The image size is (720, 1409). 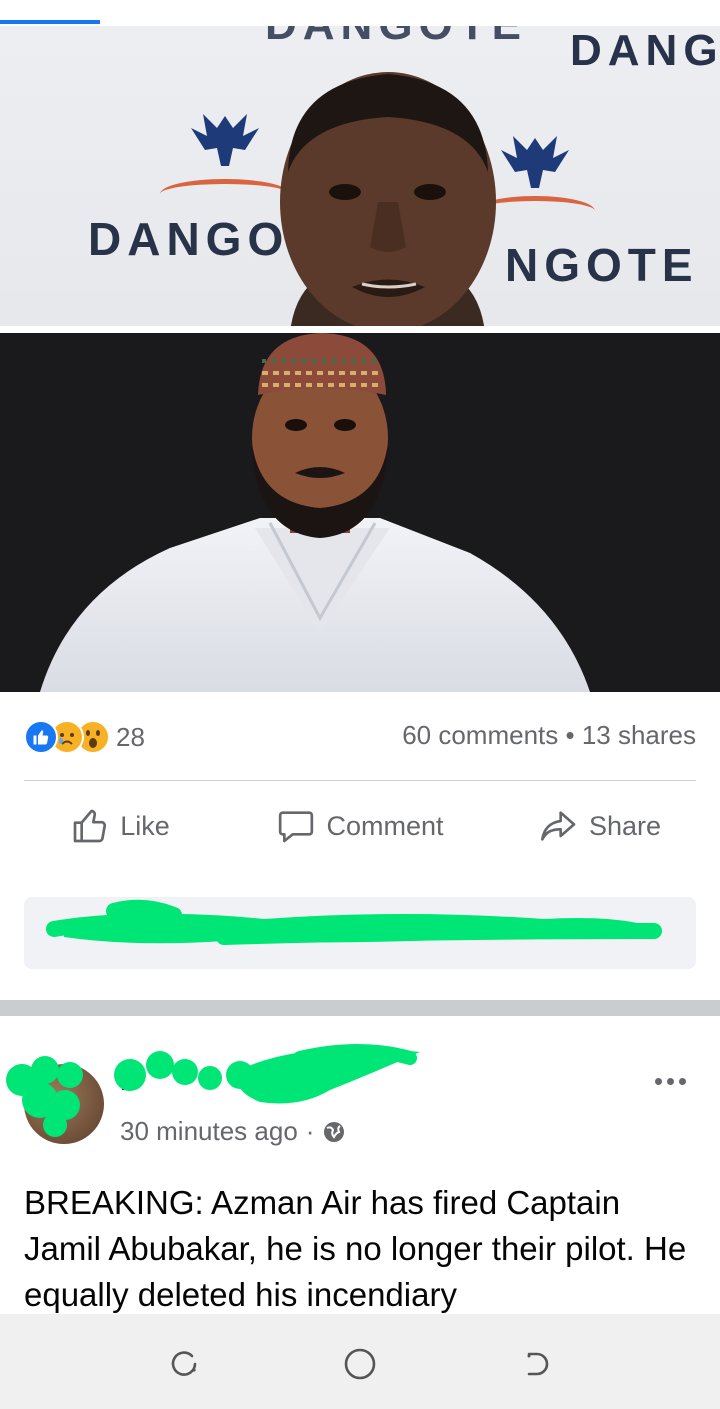 I want to click on like-label: Like, so click(x=145, y=825).